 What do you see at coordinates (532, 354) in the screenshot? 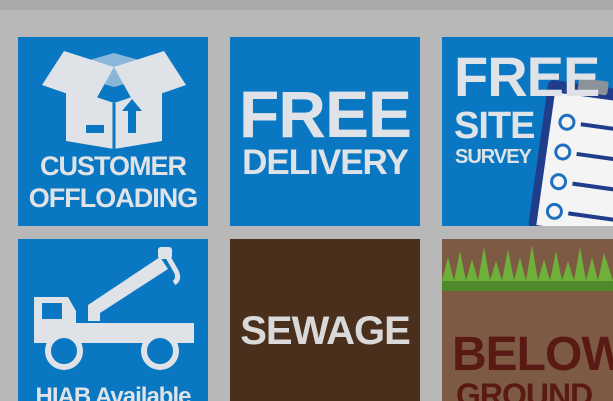
I see `below-ground-line1: BELOW` at bounding box center [532, 354].